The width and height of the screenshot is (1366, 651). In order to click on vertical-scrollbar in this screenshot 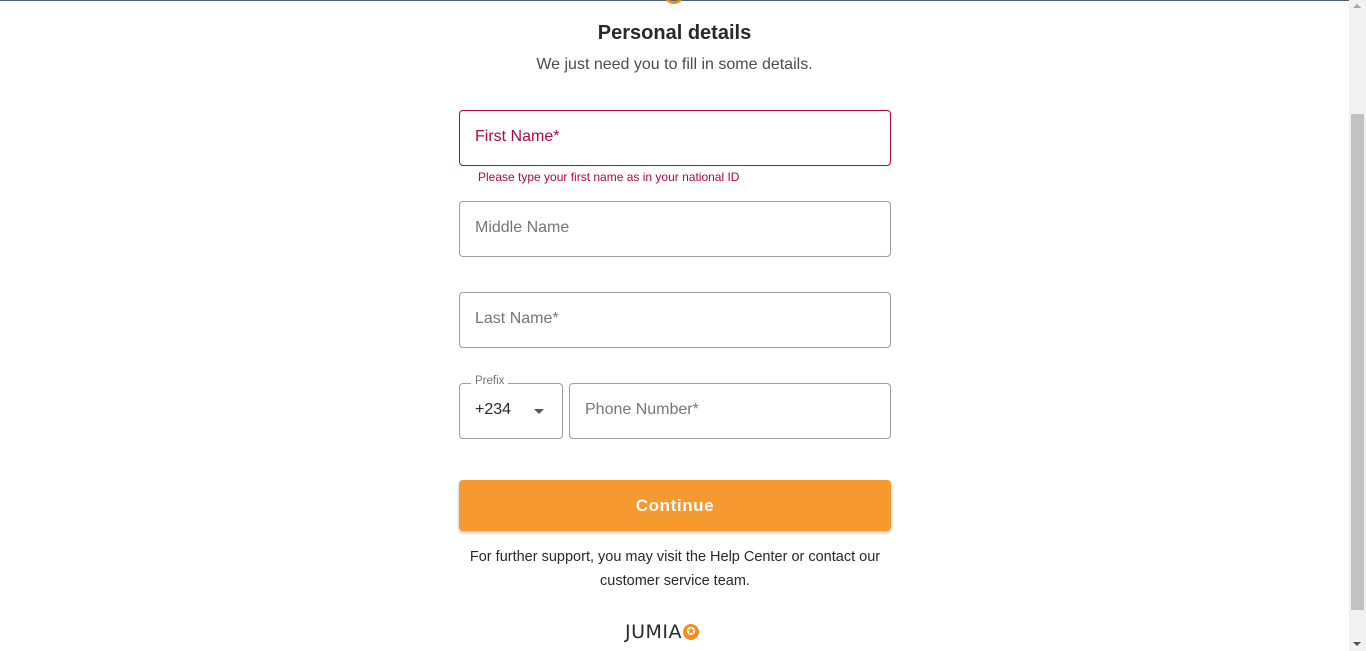, I will do `click(1357, 325)`.